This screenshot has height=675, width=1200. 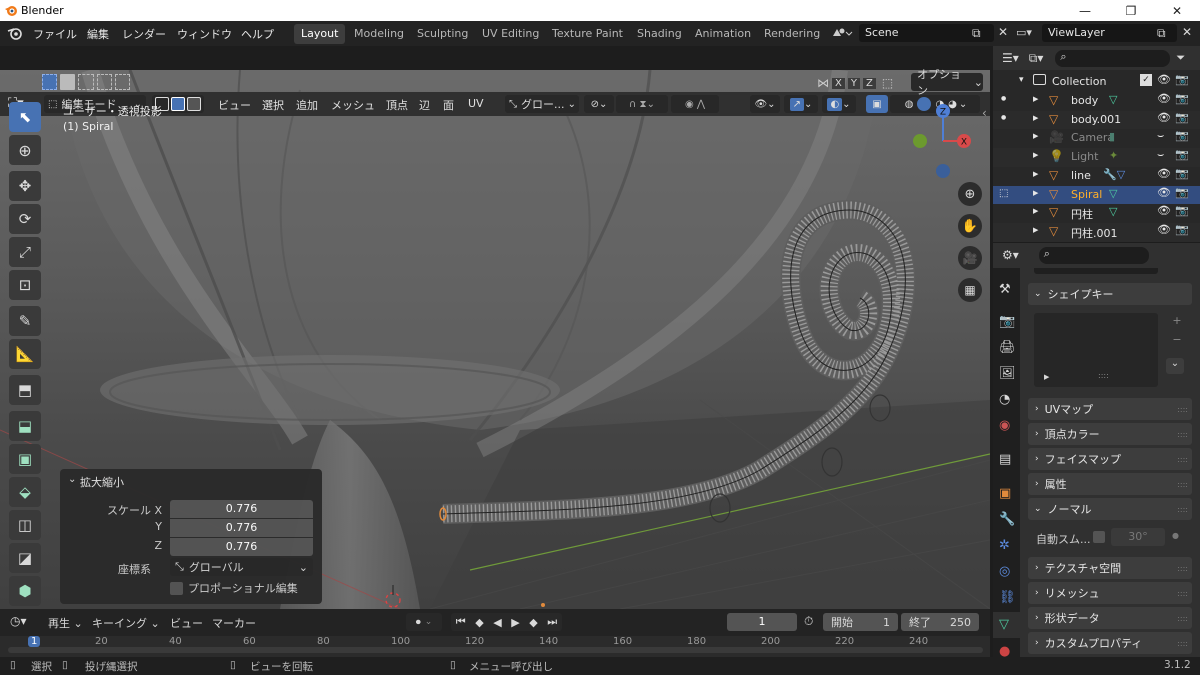 What do you see at coordinates (838, 83) in the screenshot?
I see `mirror-x-toggle: X` at bounding box center [838, 83].